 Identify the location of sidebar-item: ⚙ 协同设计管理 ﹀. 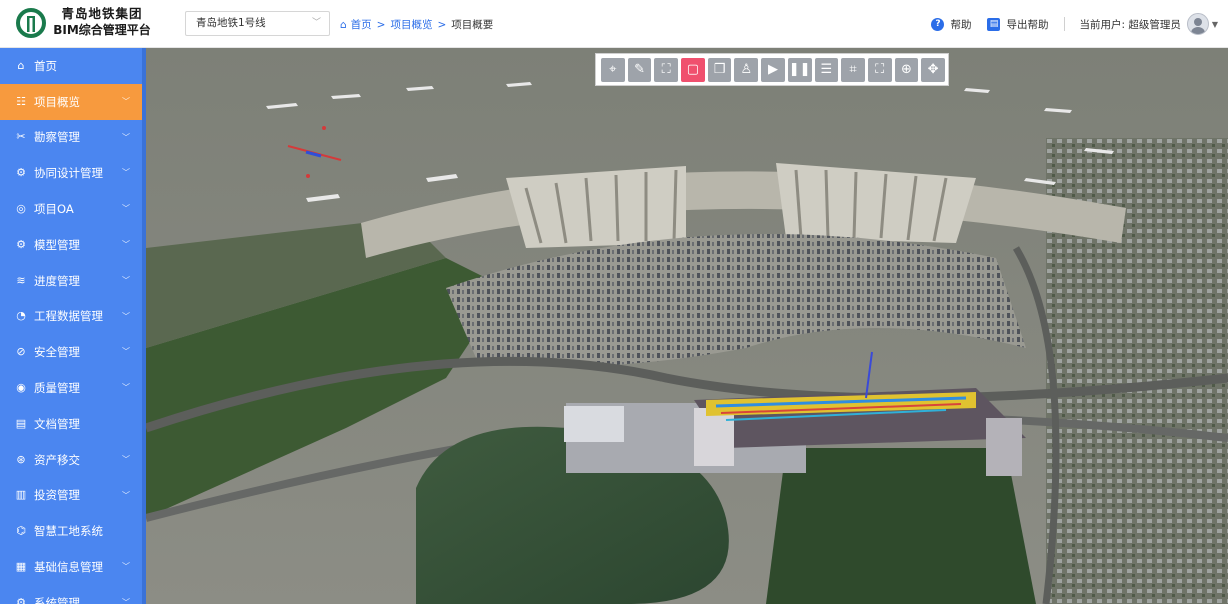
(73, 173).